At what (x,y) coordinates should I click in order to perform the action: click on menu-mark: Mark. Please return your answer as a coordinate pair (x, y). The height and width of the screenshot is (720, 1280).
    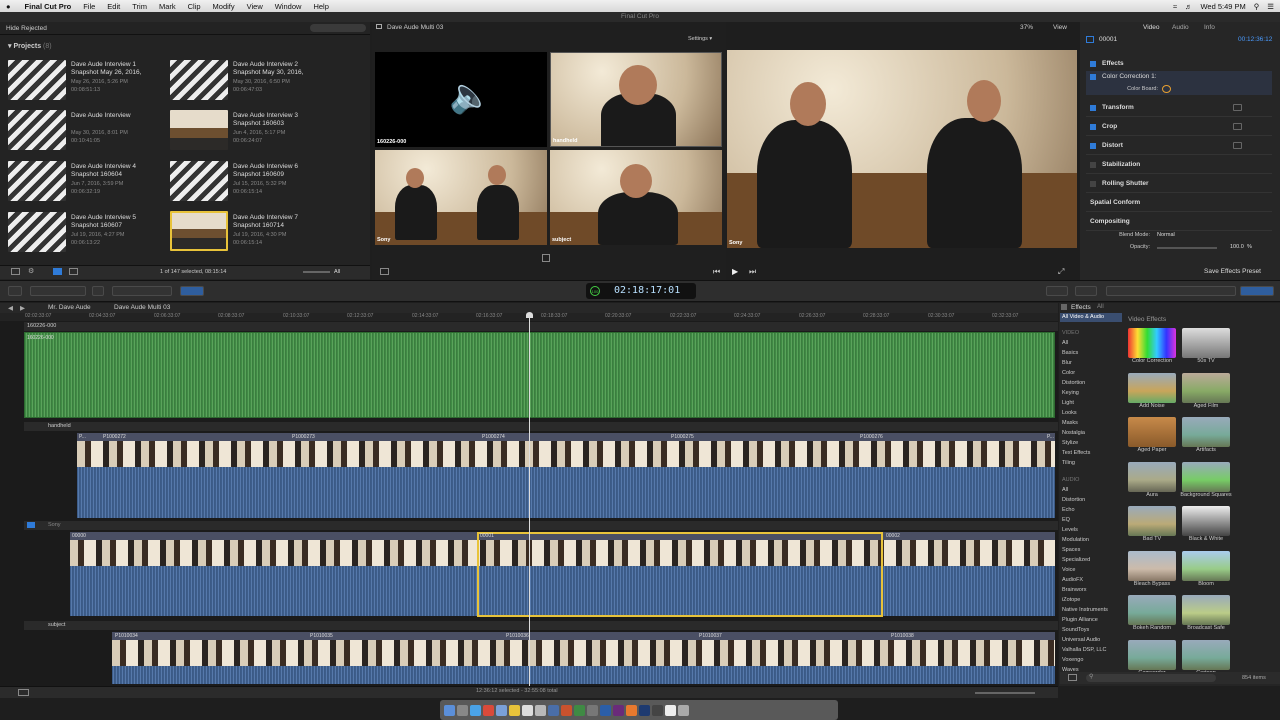
    Looking at the image, I should click on (167, 6).